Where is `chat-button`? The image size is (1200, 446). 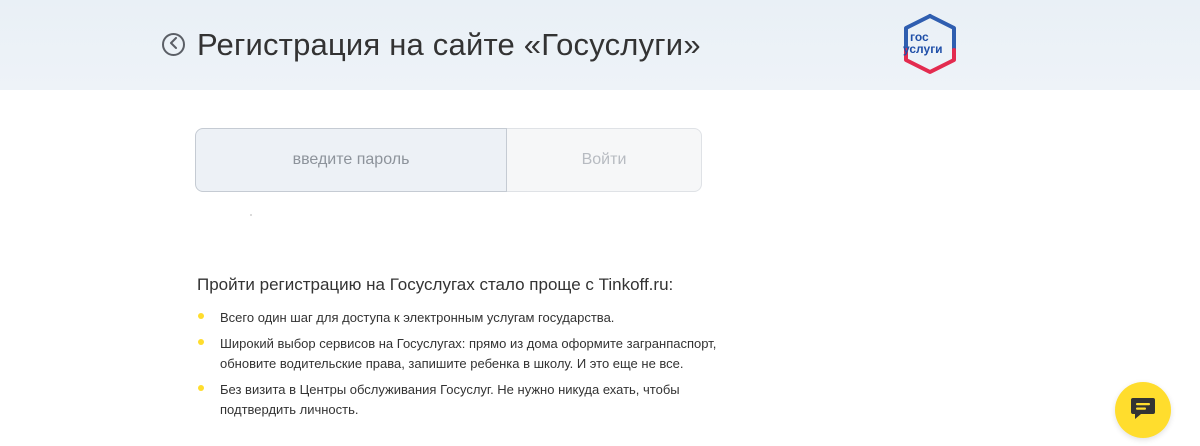
chat-button is located at coordinates (1143, 410).